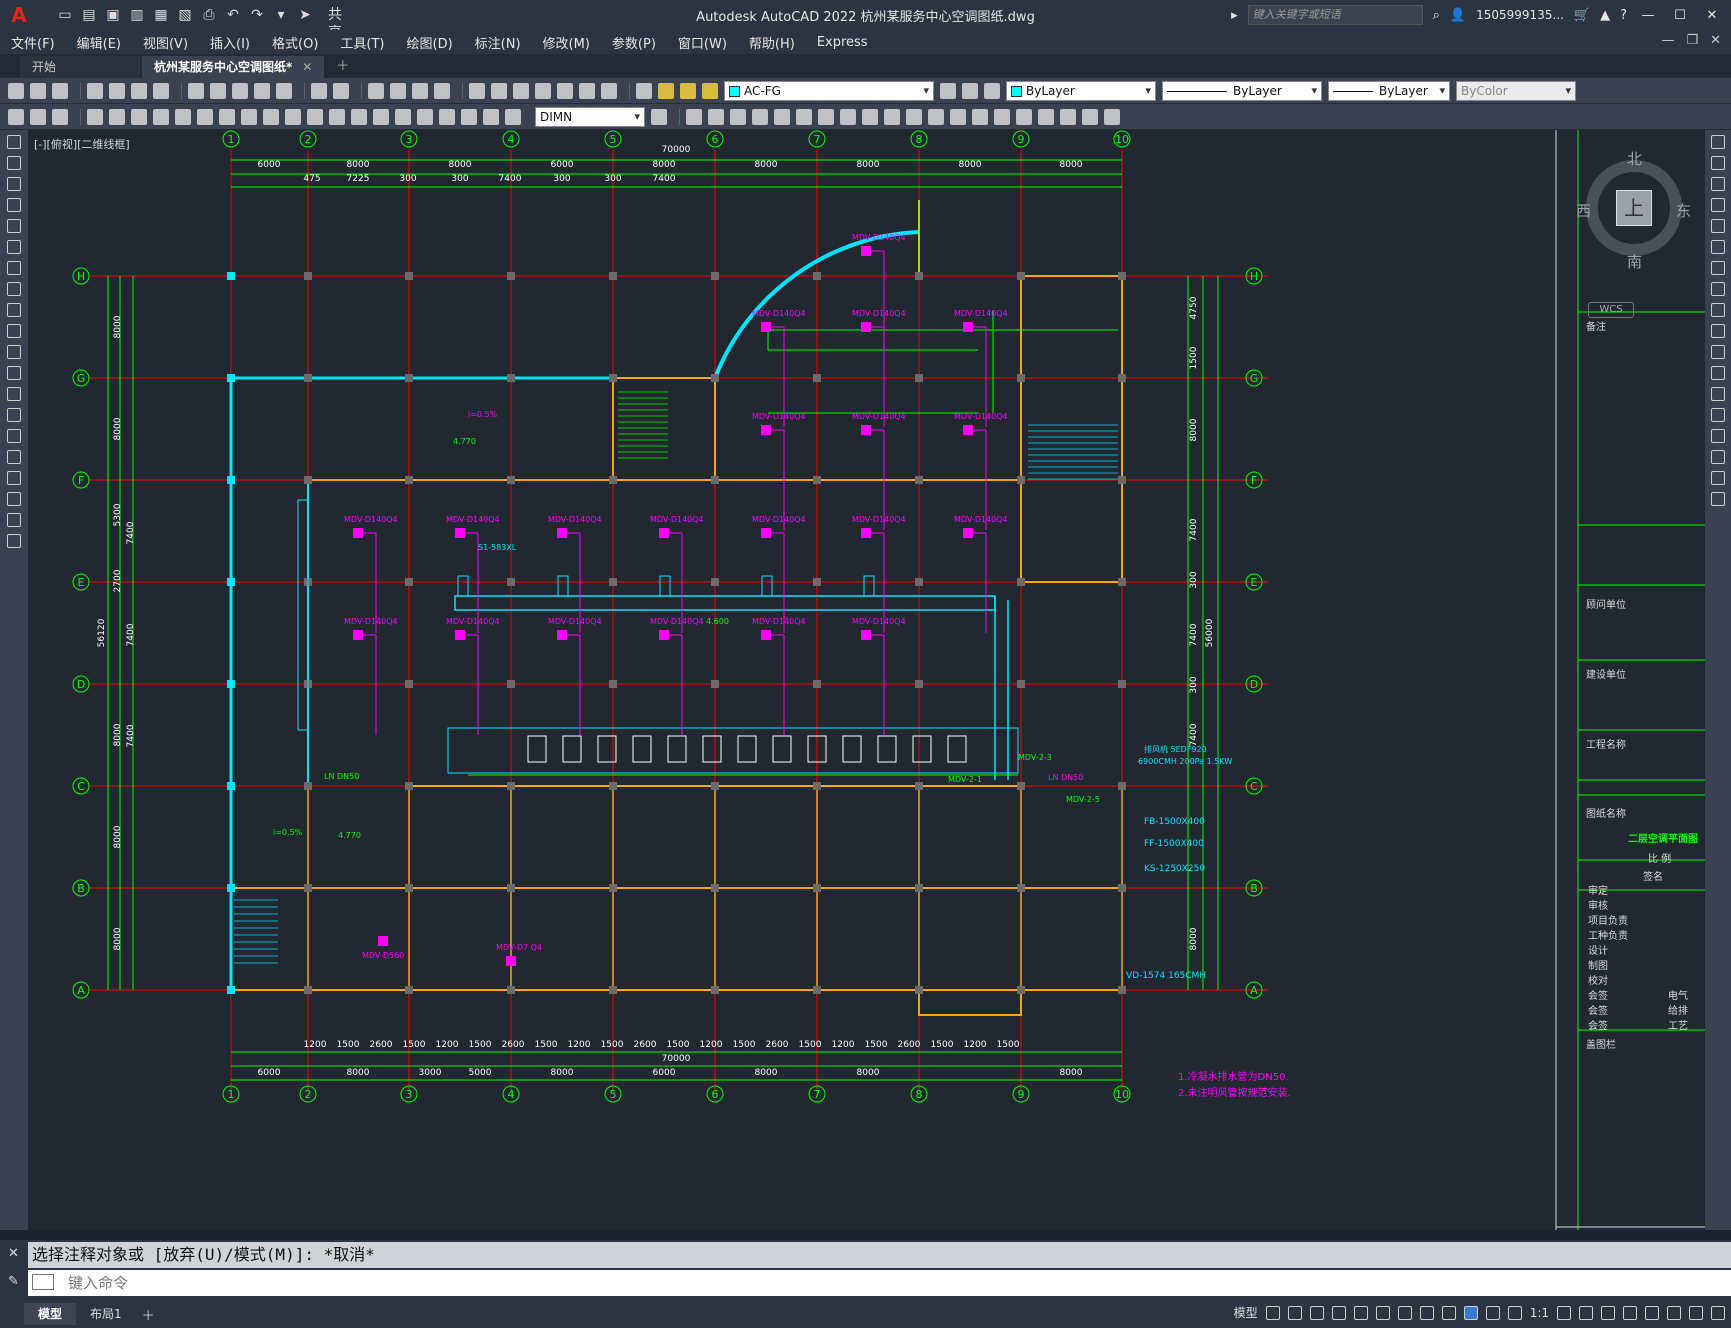 The height and width of the screenshot is (1328, 1731). What do you see at coordinates (337, 116) in the screenshot?
I see `dim-space-icon` at bounding box center [337, 116].